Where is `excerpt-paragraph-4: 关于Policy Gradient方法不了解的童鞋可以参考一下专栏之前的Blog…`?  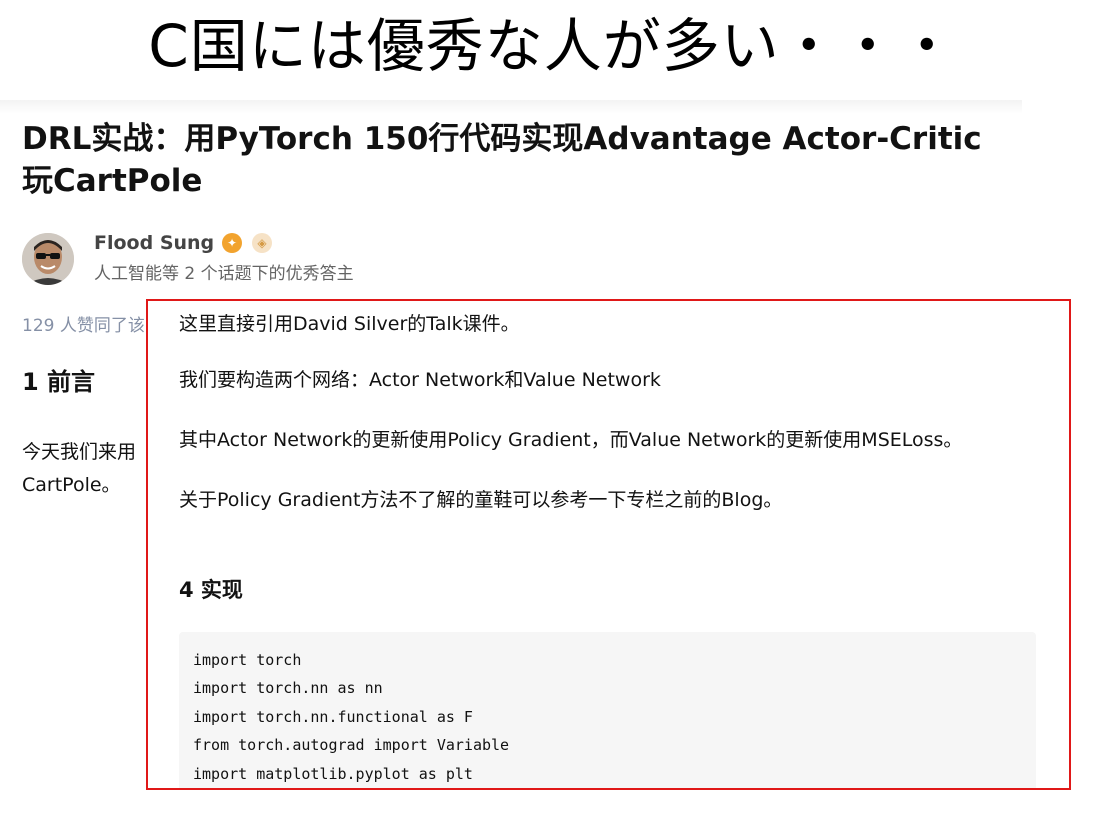 excerpt-paragraph-4: 关于Policy Gradient方法不了解的童鞋可以参考一下专栏之前的Blog… is located at coordinates (481, 500).